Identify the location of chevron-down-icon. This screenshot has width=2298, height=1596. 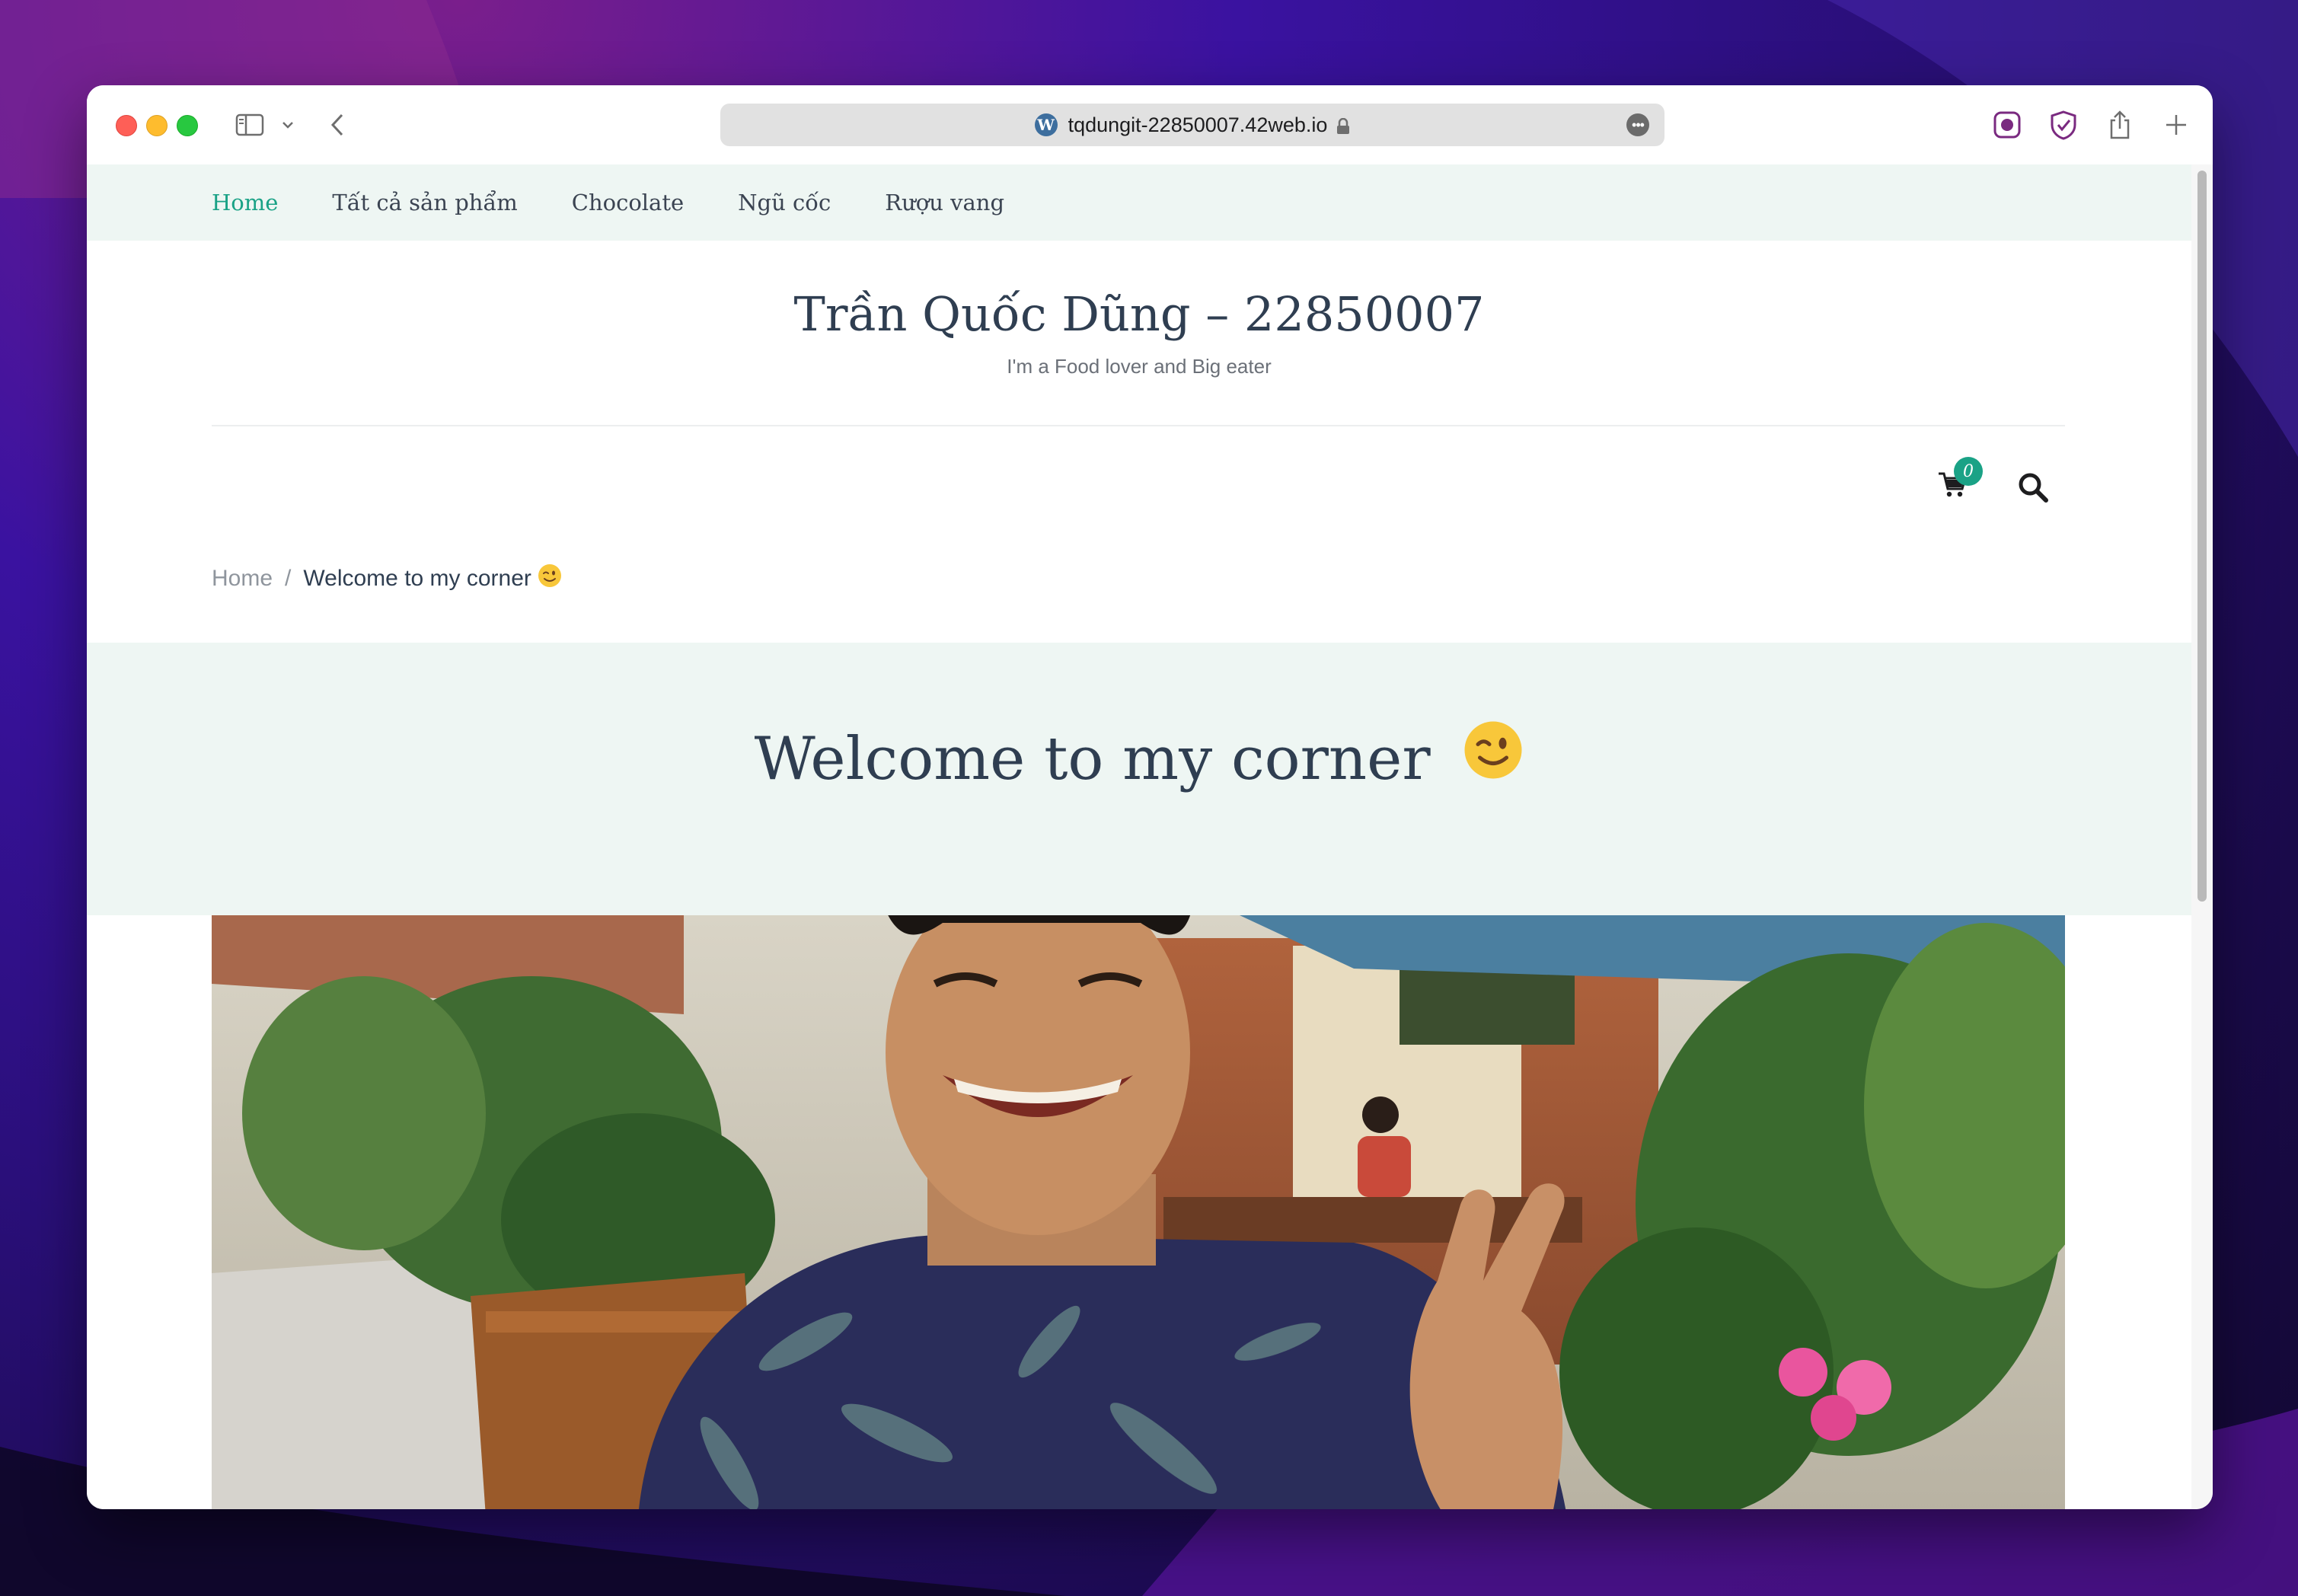
(287, 125).